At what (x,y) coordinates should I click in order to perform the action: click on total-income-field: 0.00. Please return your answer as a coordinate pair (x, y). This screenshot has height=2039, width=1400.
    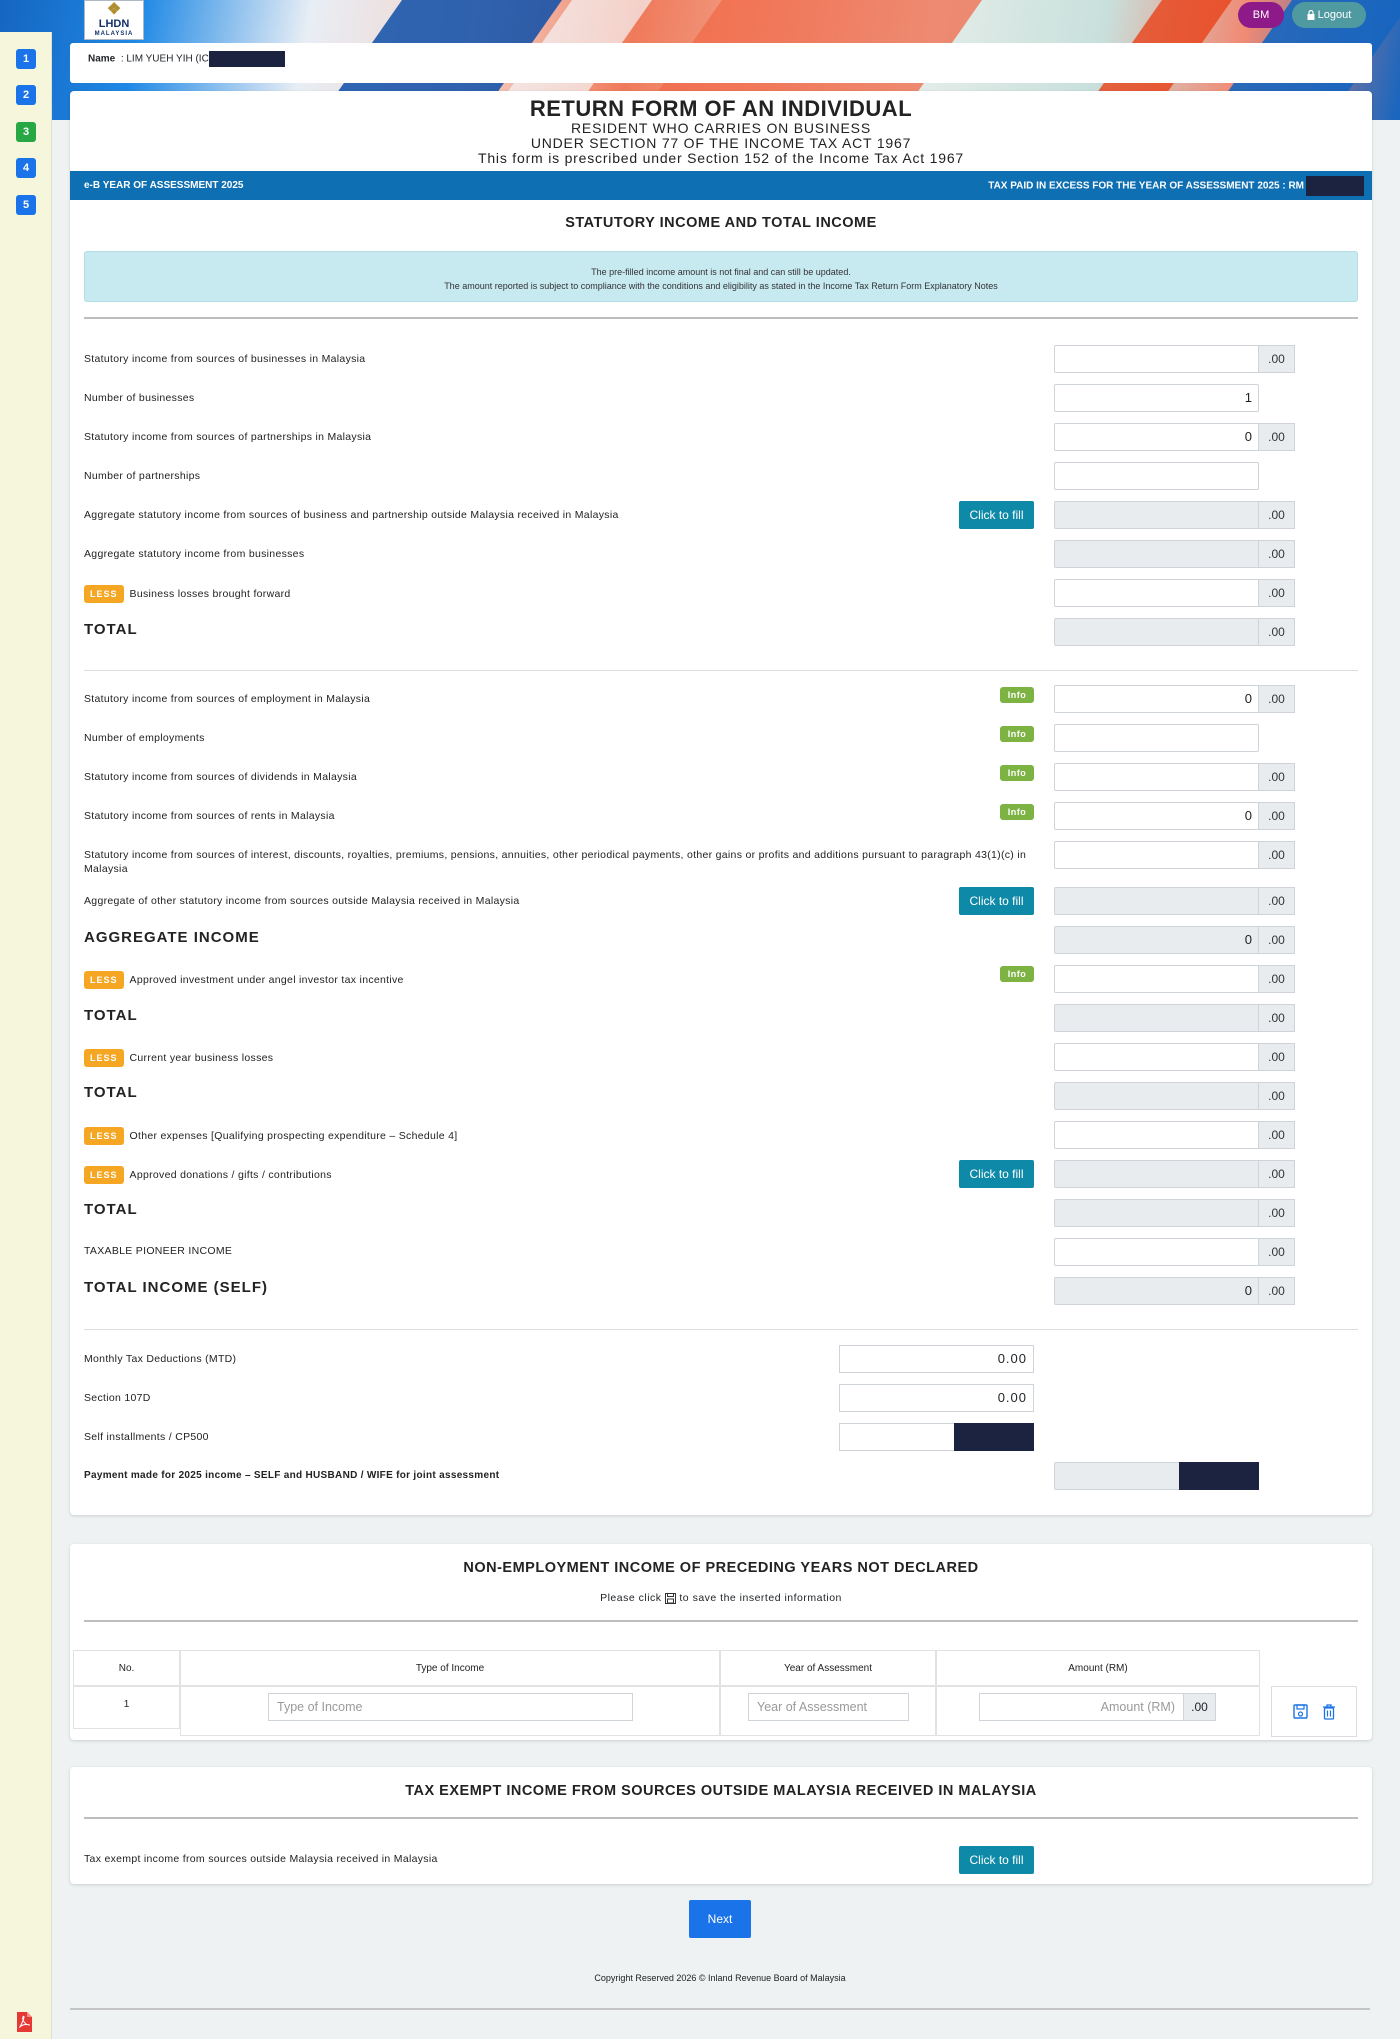
    Looking at the image, I should click on (1174, 1291).